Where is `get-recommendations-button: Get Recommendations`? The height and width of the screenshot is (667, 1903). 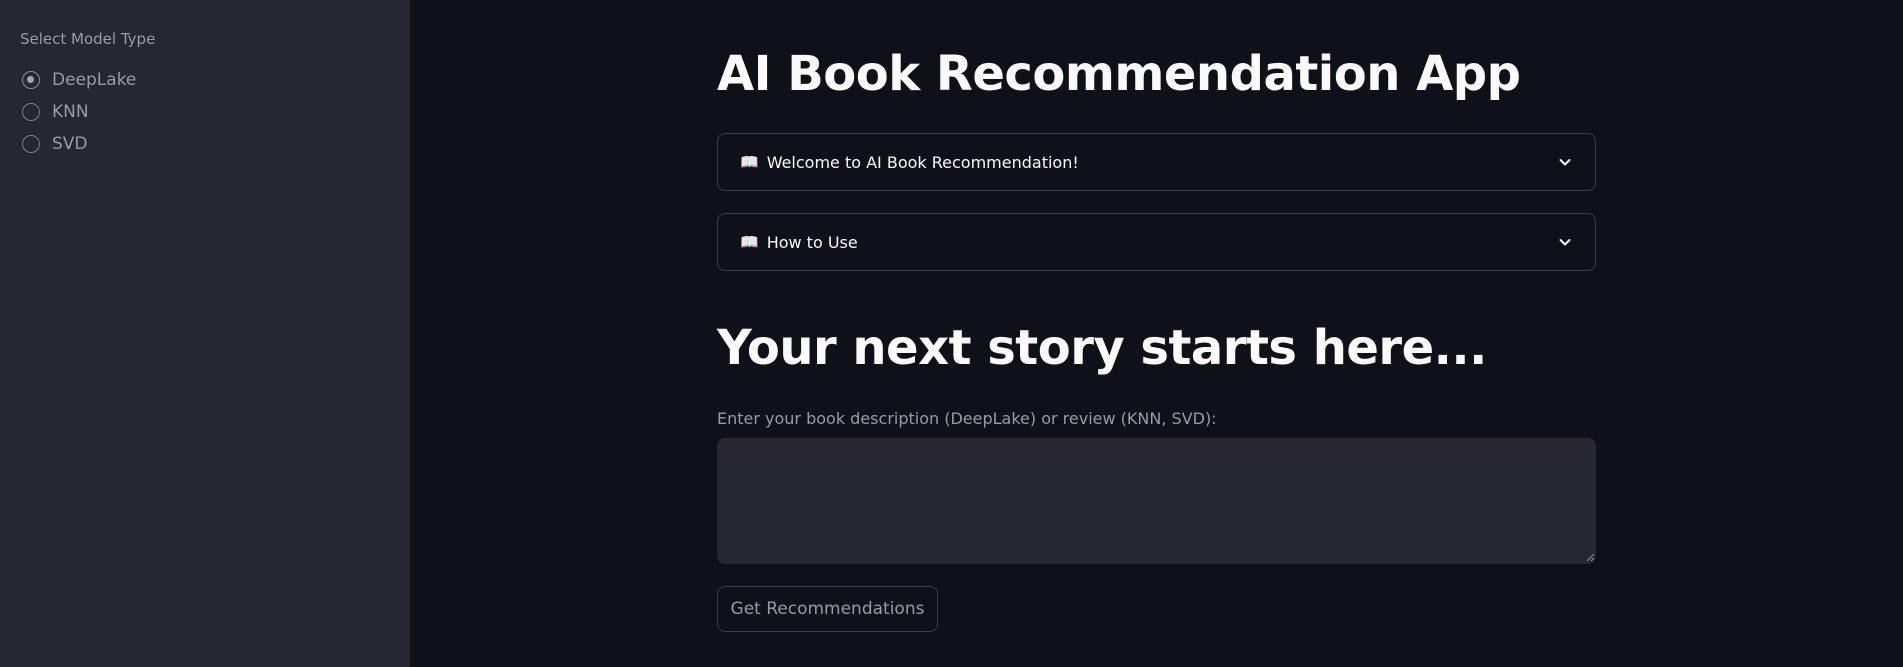
get-recommendations-button: Get Recommendations is located at coordinates (827, 609).